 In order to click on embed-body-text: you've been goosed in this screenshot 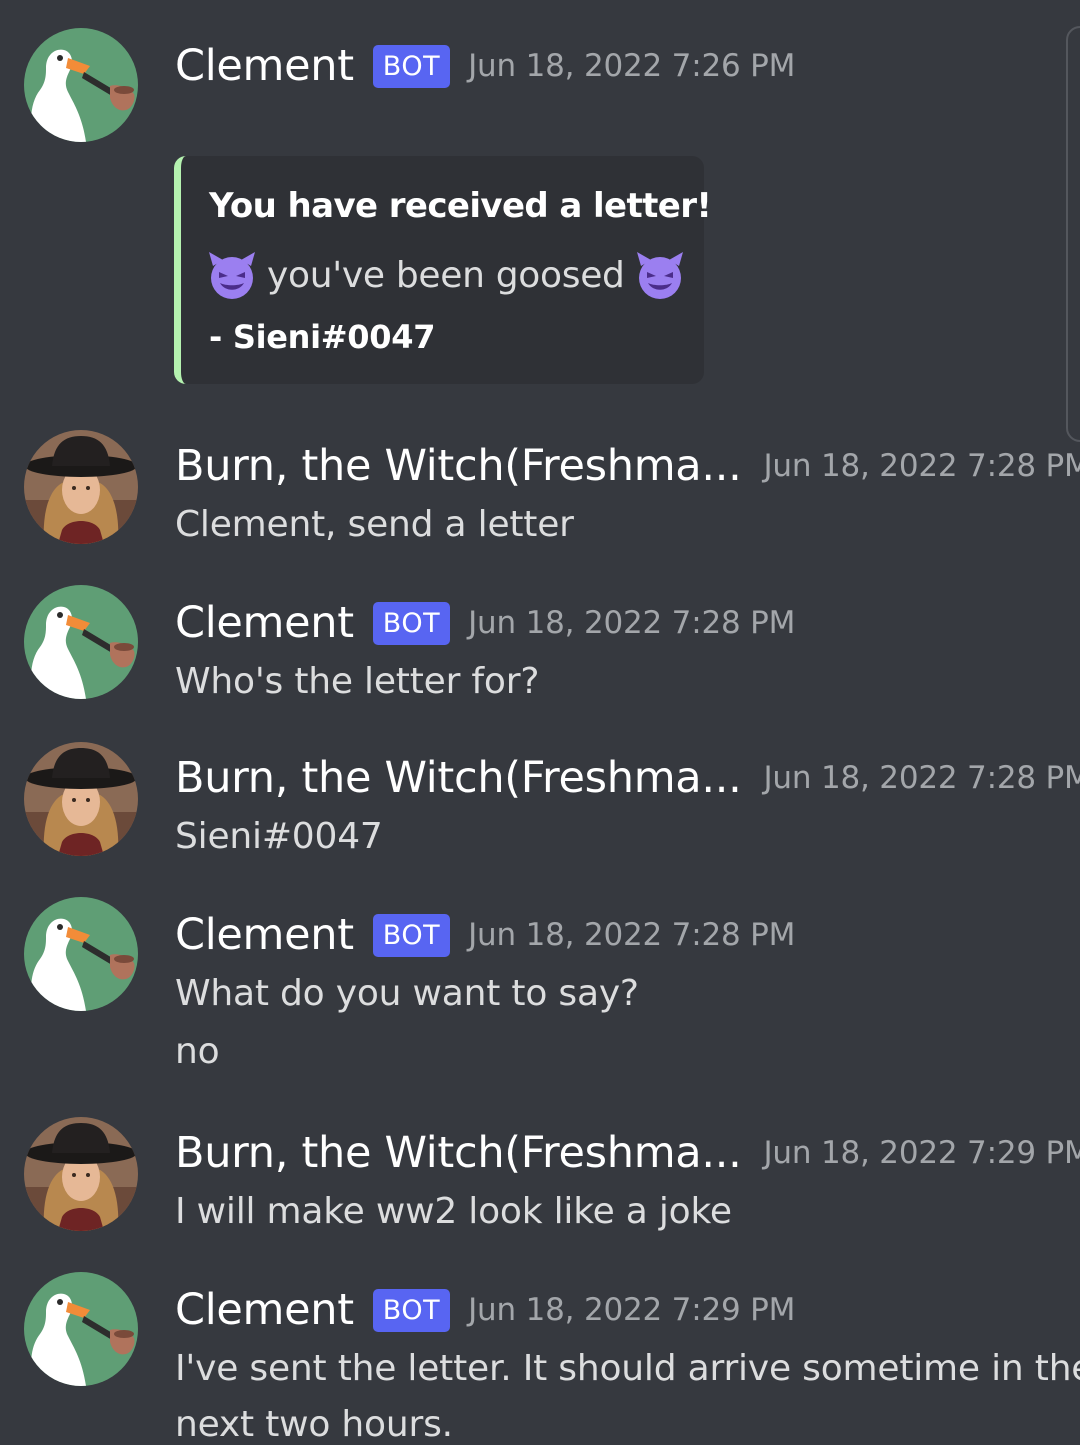, I will do `click(446, 275)`.